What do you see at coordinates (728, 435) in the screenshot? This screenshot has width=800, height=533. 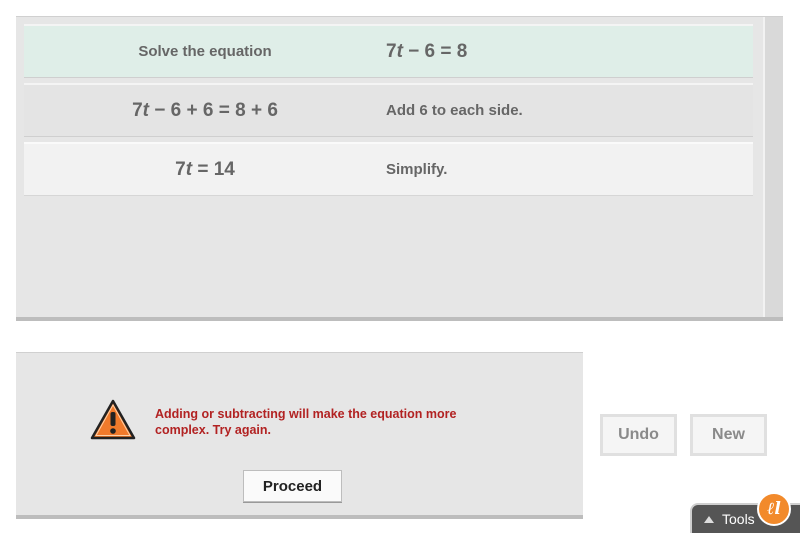 I see `new-button: New` at bounding box center [728, 435].